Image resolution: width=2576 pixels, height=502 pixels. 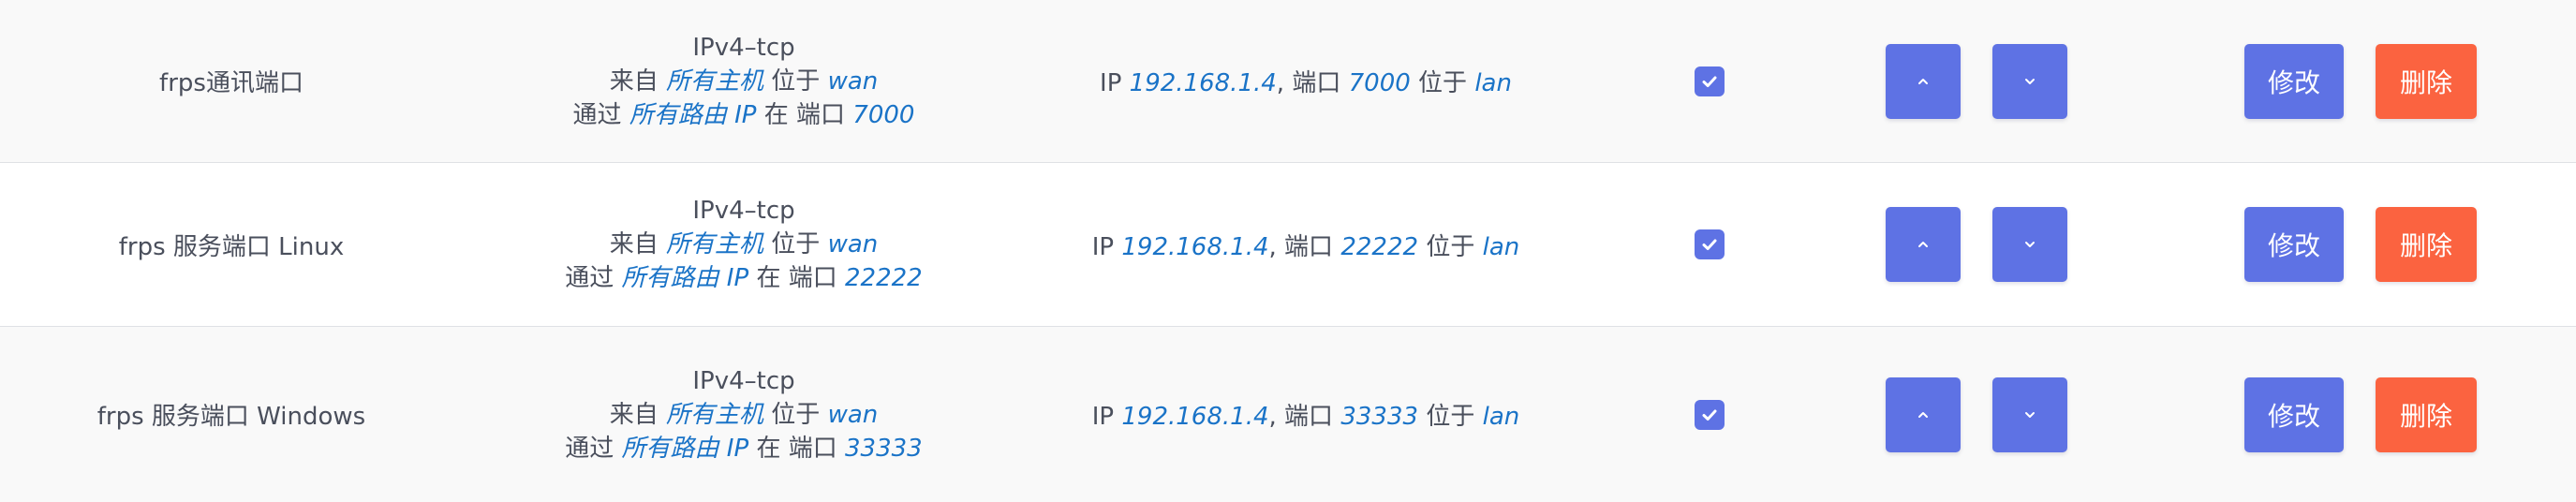 I want to click on via-line: 通过 所有路由 IP 在 端口 7000, so click(x=743, y=114).